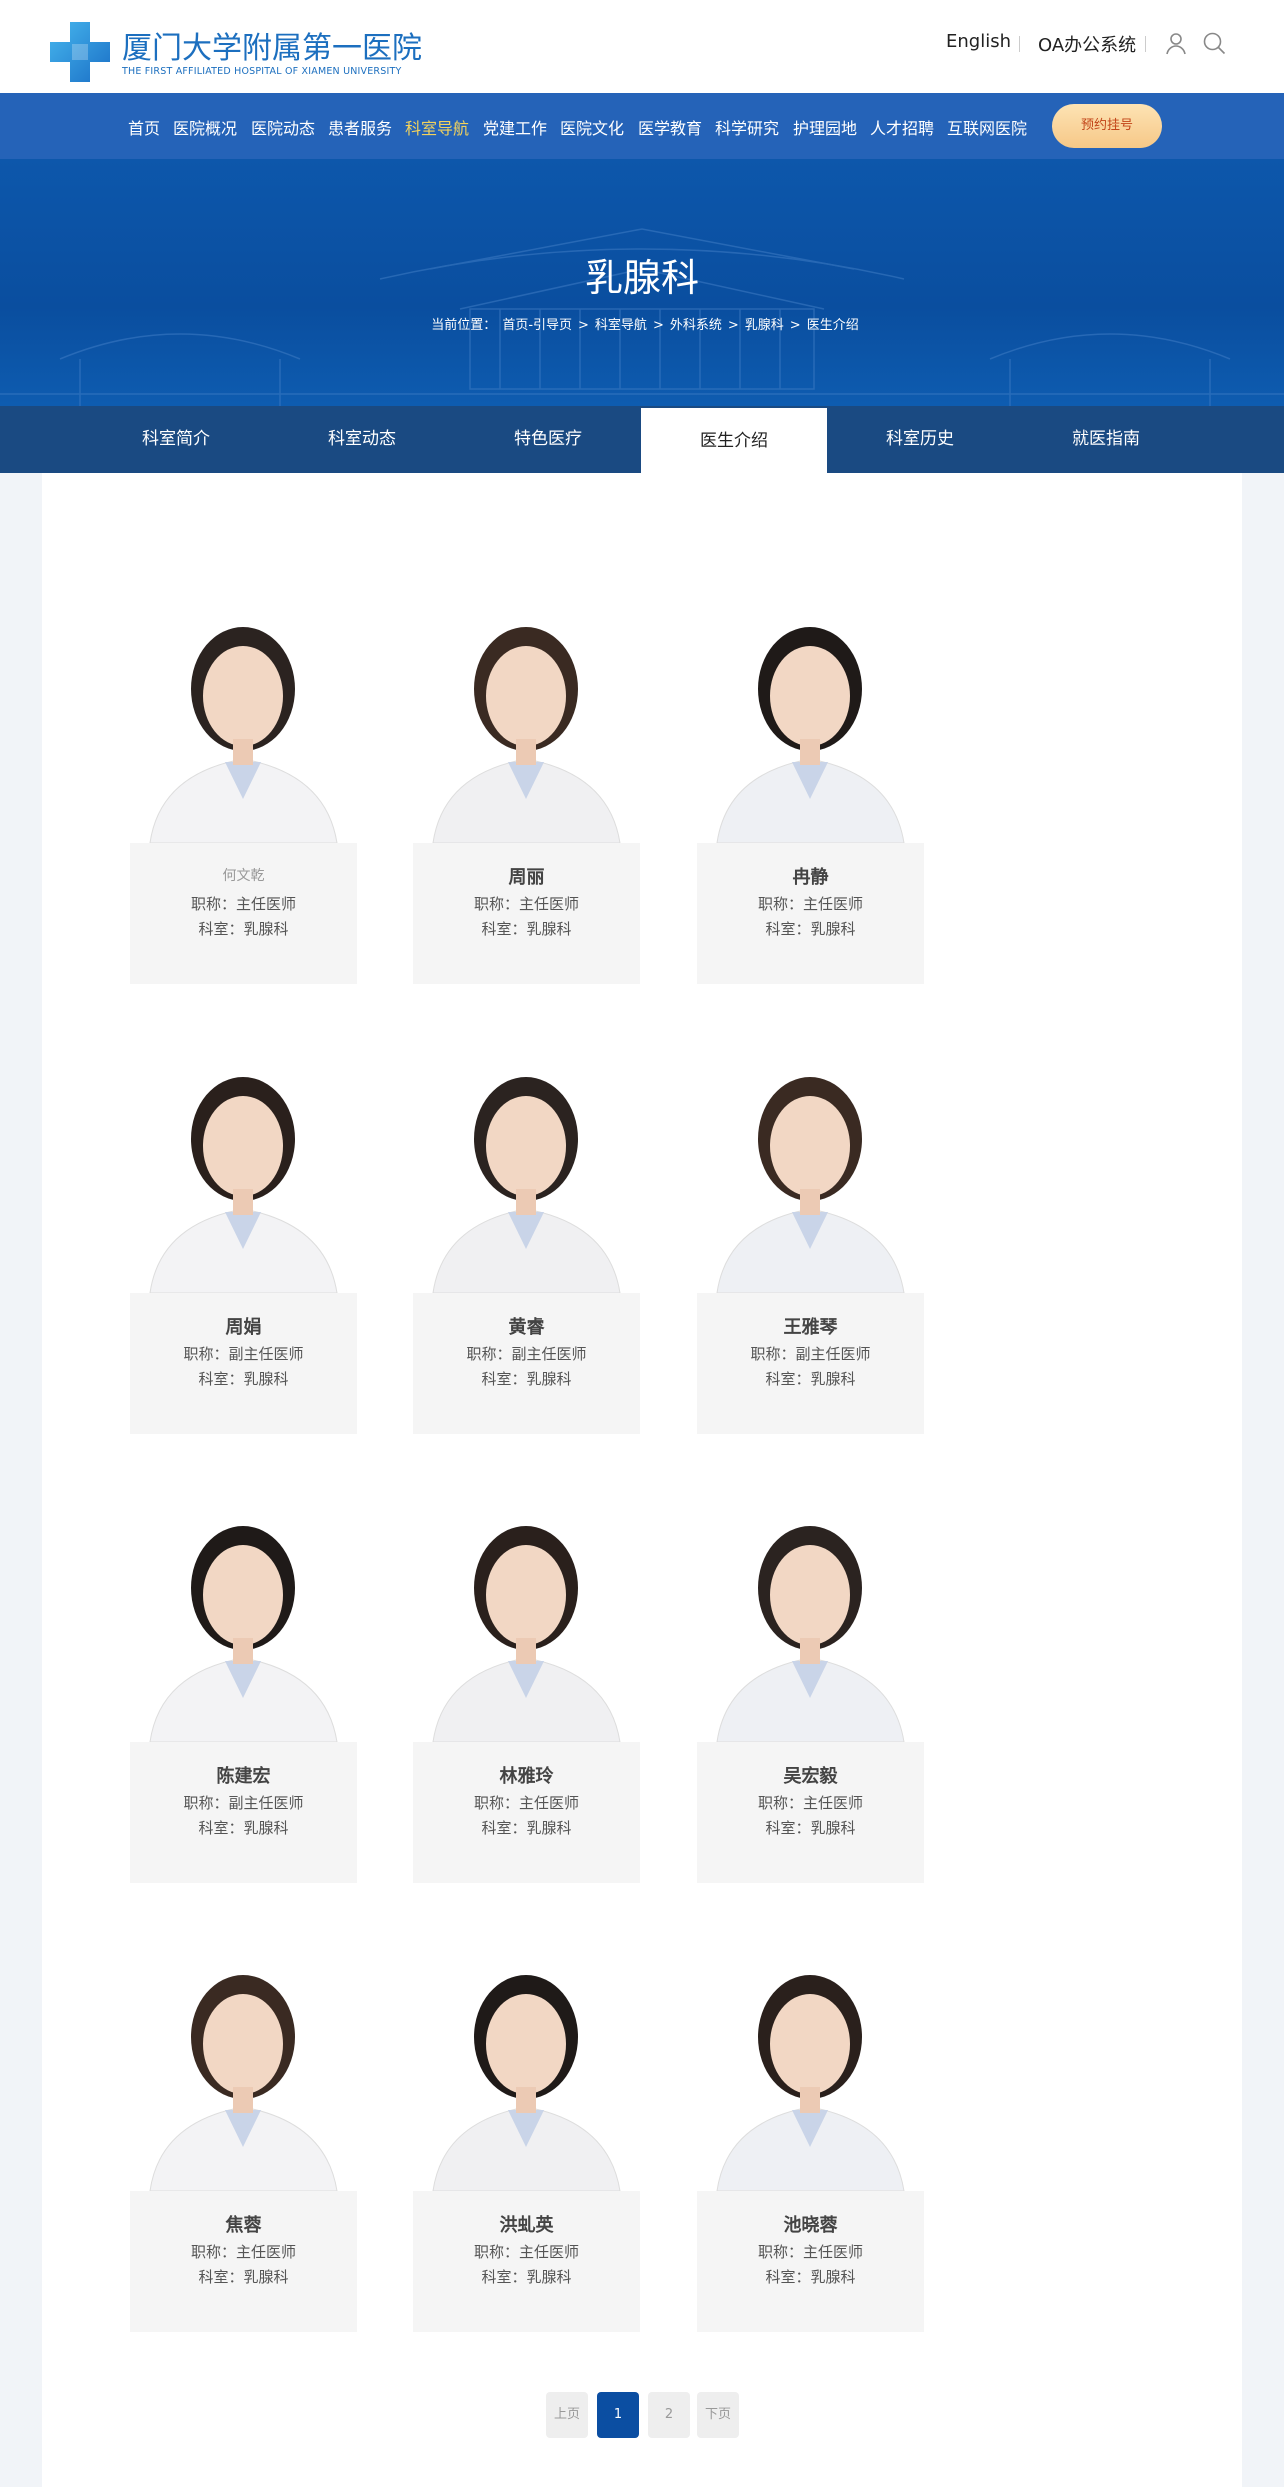 The height and width of the screenshot is (2487, 1284). Describe the element at coordinates (810, 1327) in the screenshot. I see `doctor-name: 王雅琴` at that location.